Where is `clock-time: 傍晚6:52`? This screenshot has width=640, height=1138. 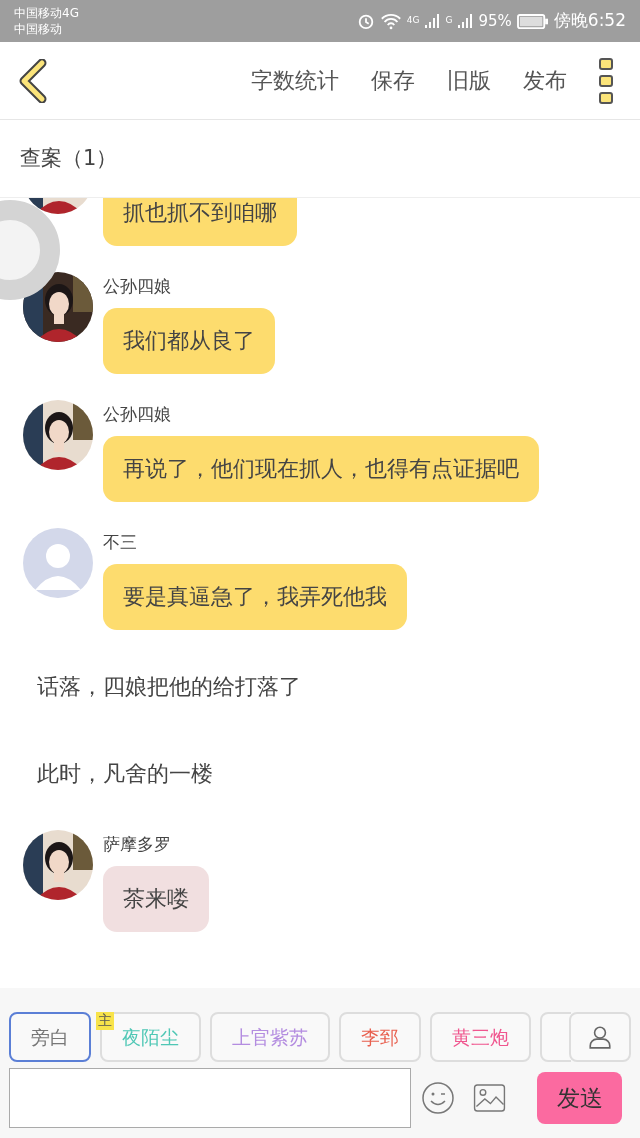 clock-time: 傍晚6:52 is located at coordinates (589, 21).